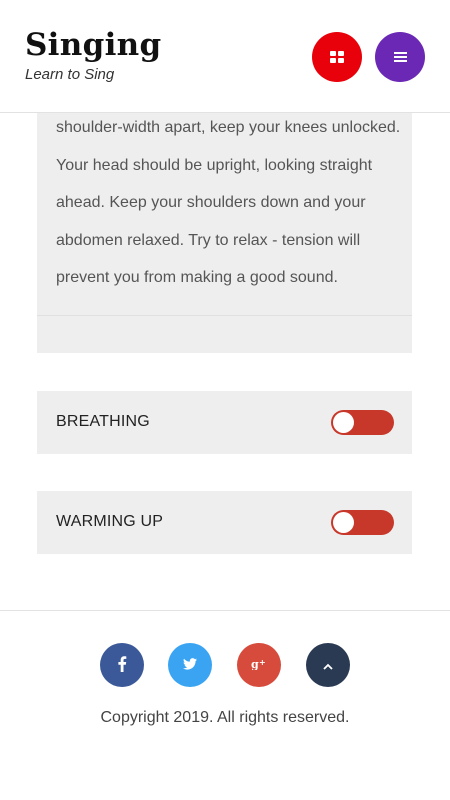 Image resolution: width=450 pixels, height=800 pixels. What do you see at coordinates (224, 422) in the screenshot?
I see `accordion-breathing: BREATHING` at bounding box center [224, 422].